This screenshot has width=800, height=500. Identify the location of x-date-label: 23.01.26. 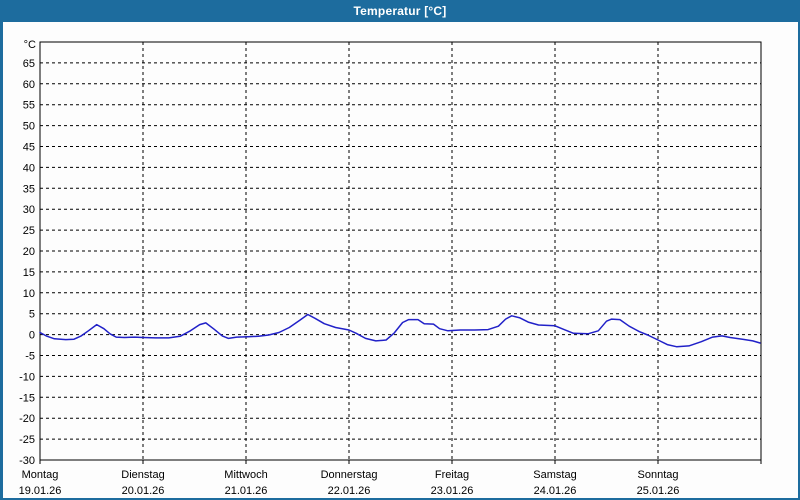
(452, 491).